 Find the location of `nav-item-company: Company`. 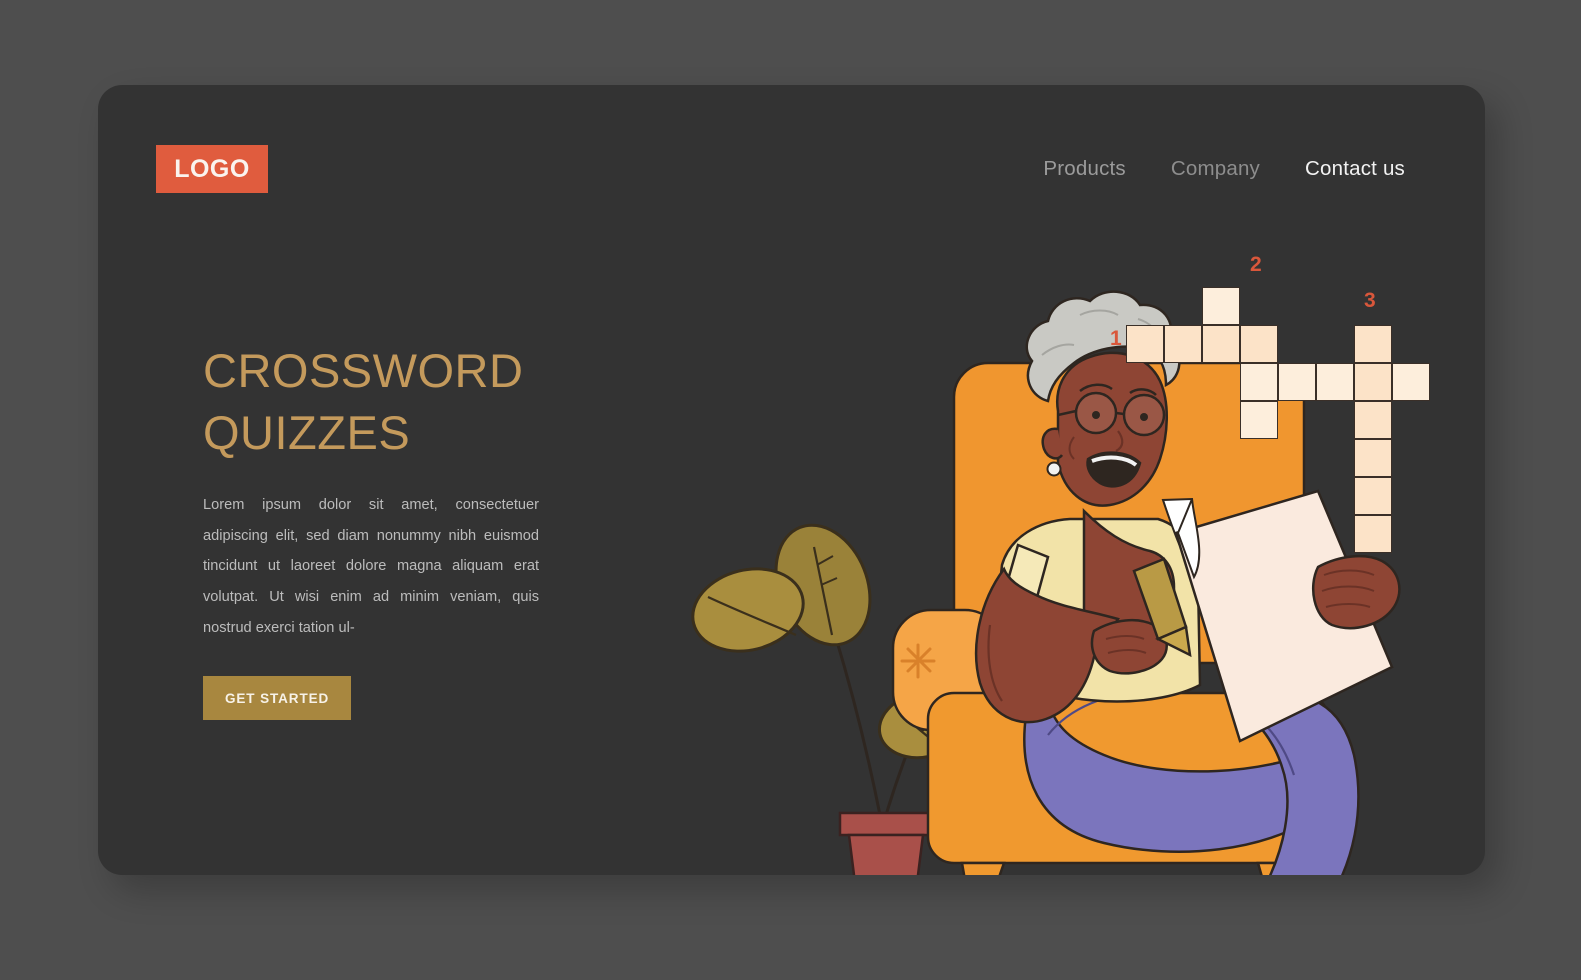

nav-item-company: Company is located at coordinates (1215, 169).